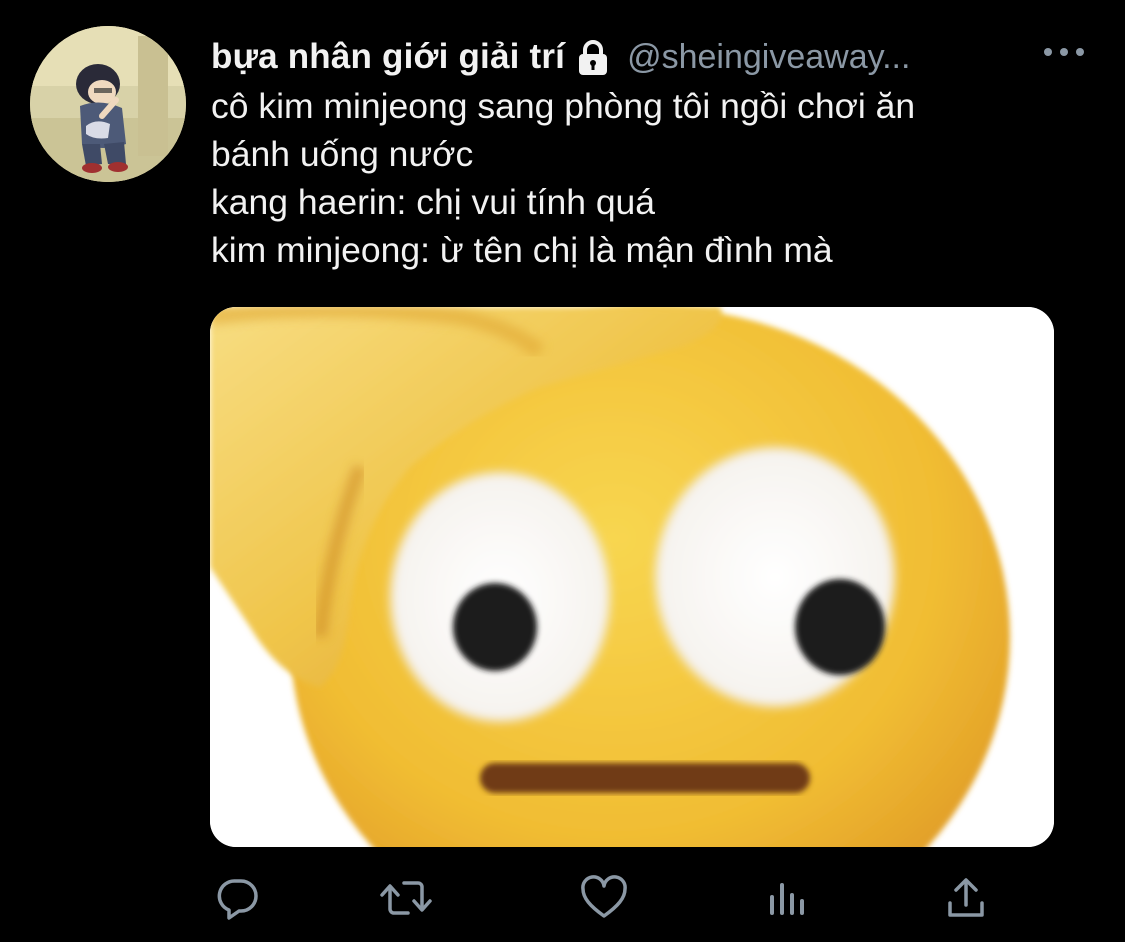  Describe the element at coordinates (238, 898) in the screenshot. I see `reply-icon` at that location.